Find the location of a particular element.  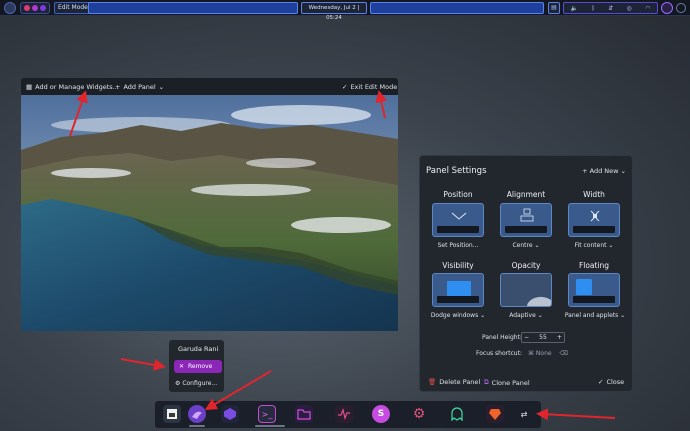

floating-dropdown: Panel and applets ⌄ is located at coordinates (595, 315).